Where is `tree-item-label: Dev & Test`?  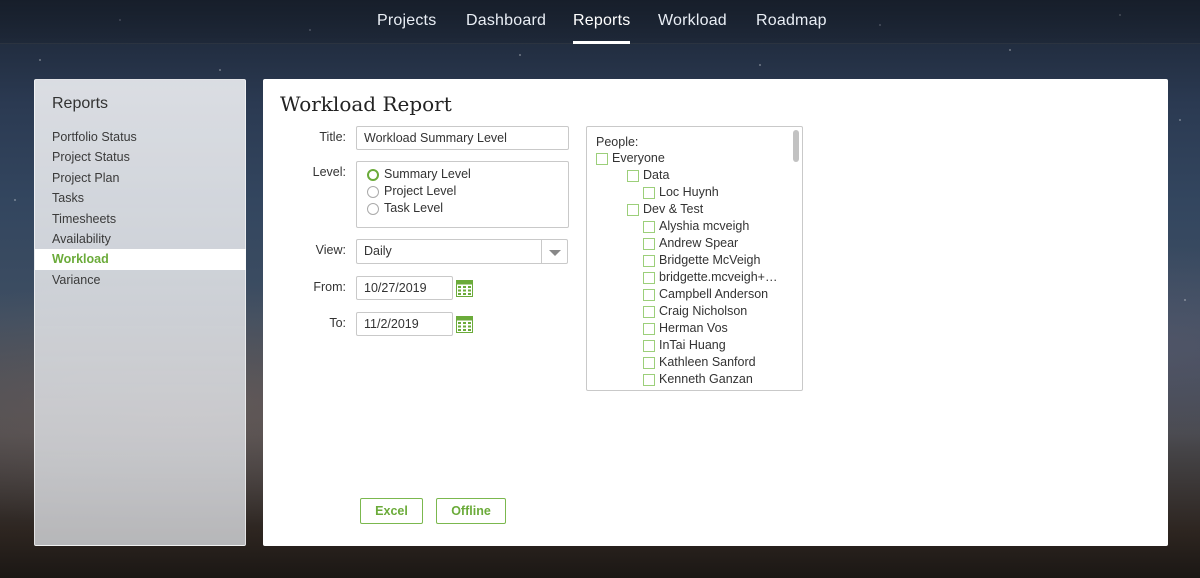 tree-item-label: Dev & Test is located at coordinates (673, 209).